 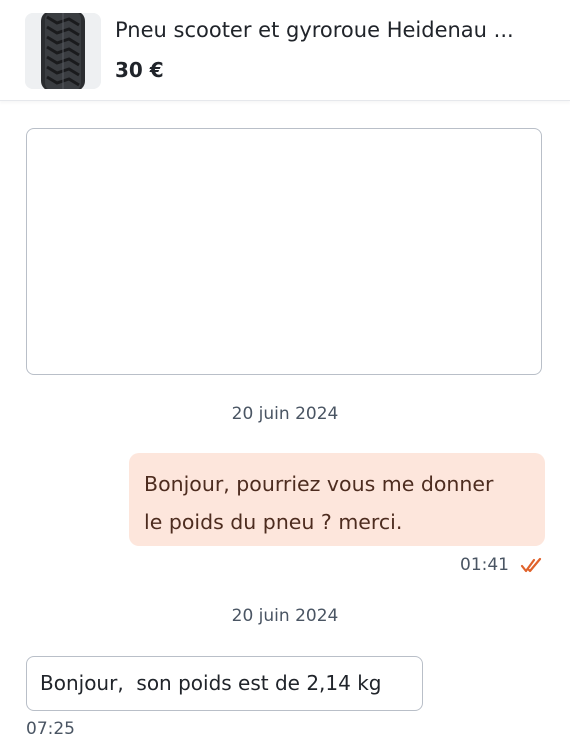 What do you see at coordinates (531, 565) in the screenshot?
I see `double-check-icon` at bounding box center [531, 565].